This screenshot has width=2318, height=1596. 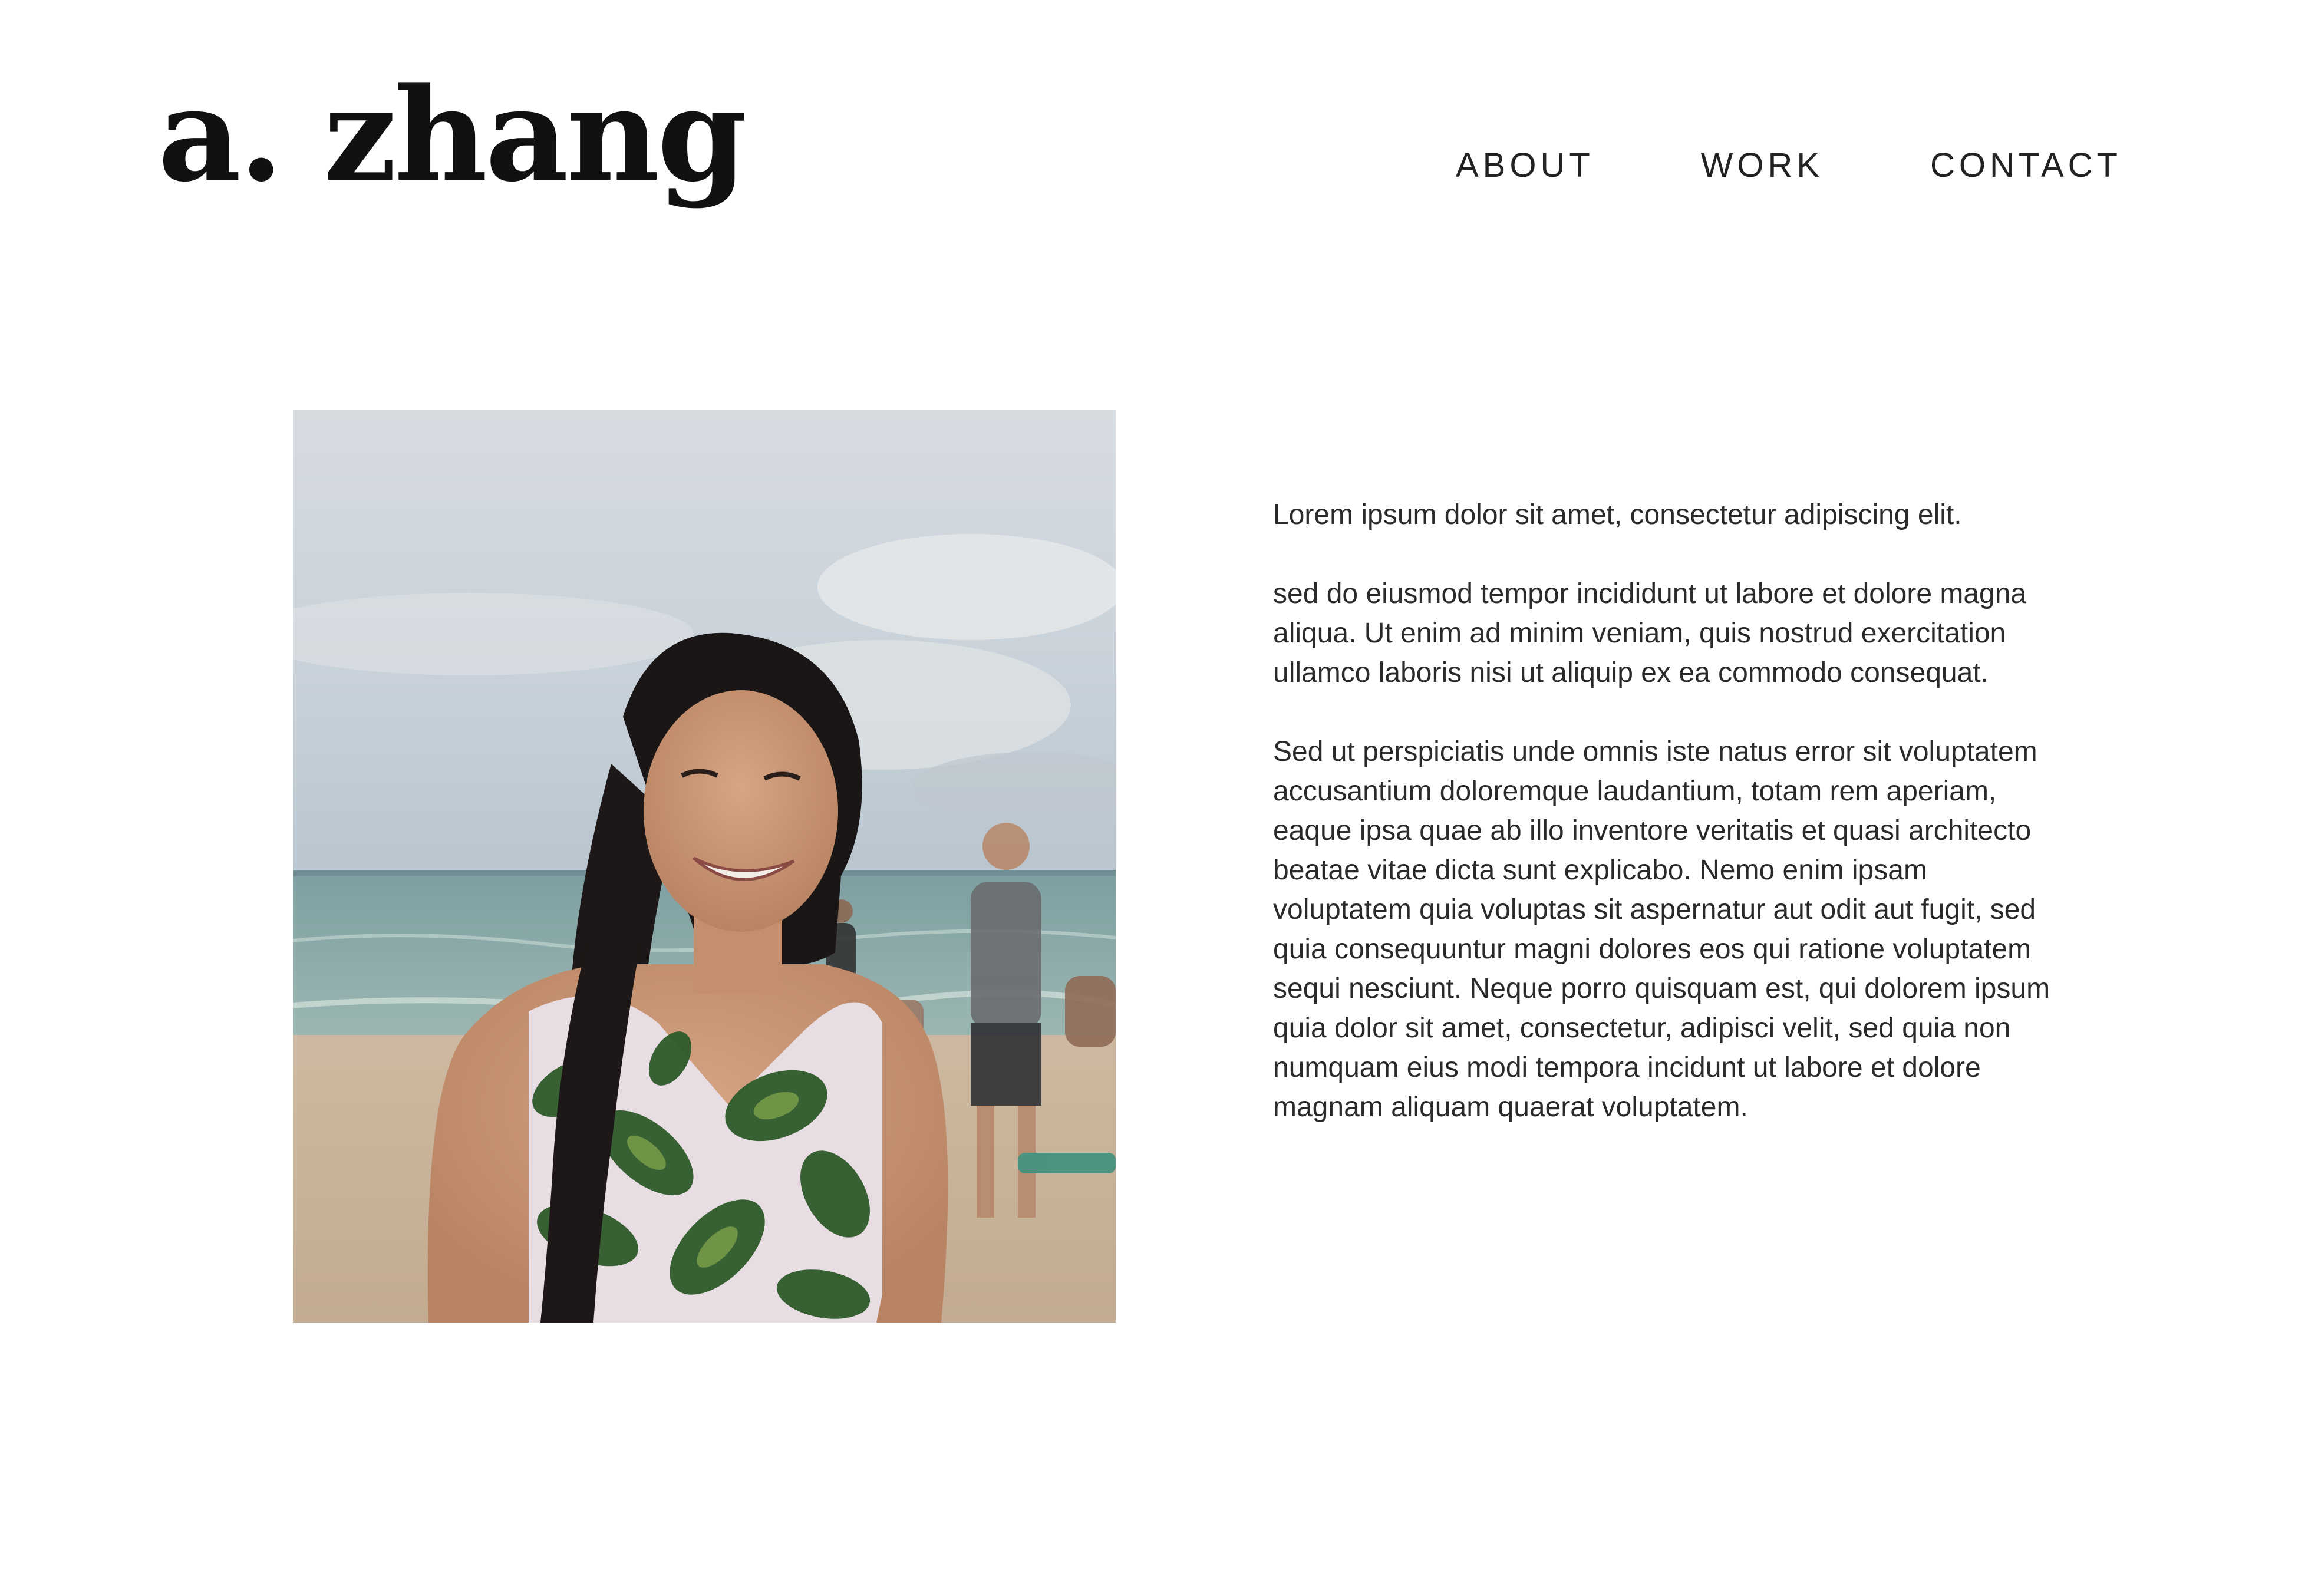 What do you see at coordinates (1762, 166) in the screenshot?
I see `nav-link-work: WORK` at bounding box center [1762, 166].